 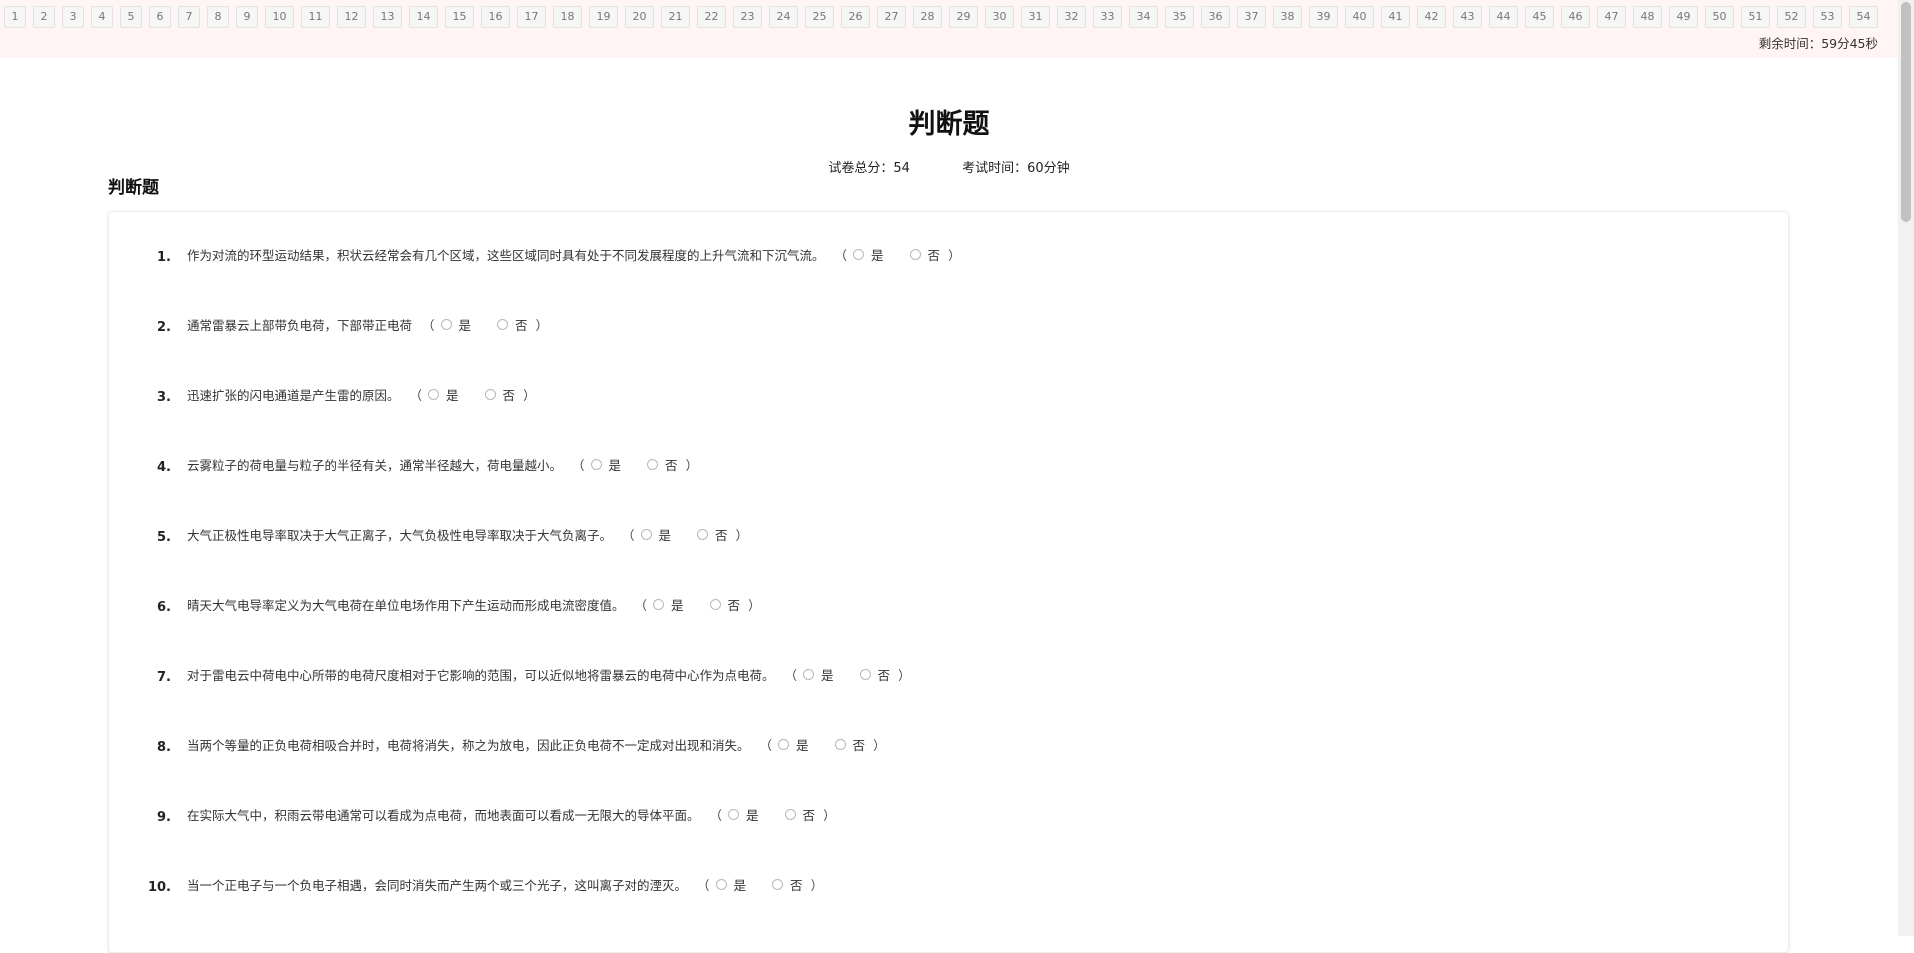 I want to click on question-nav-button: 32, so click(x=1071, y=17).